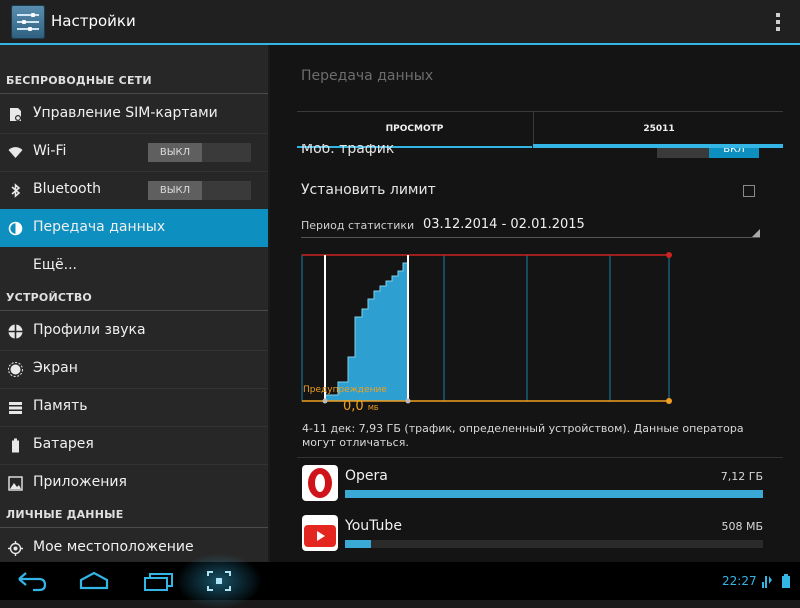 This screenshot has width=800, height=608. What do you see at coordinates (134, 190) in the screenshot?
I see `sidebar-item-bluetooth: Bluetooth ВЫКЛ` at bounding box center [134, 190].